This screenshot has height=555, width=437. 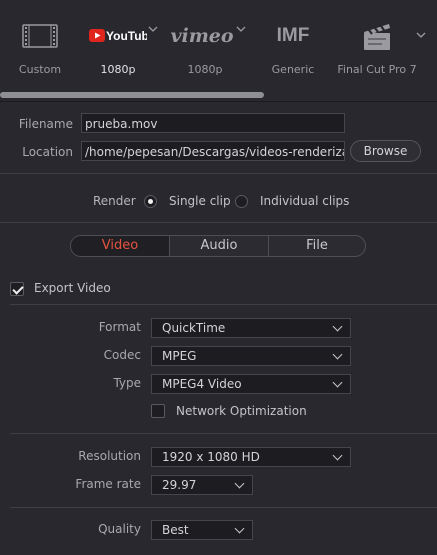 What do you see at coordinates (126, 36) in the screenshot?
I see `svg-text: YouTube` at bounding box center [126, 36].